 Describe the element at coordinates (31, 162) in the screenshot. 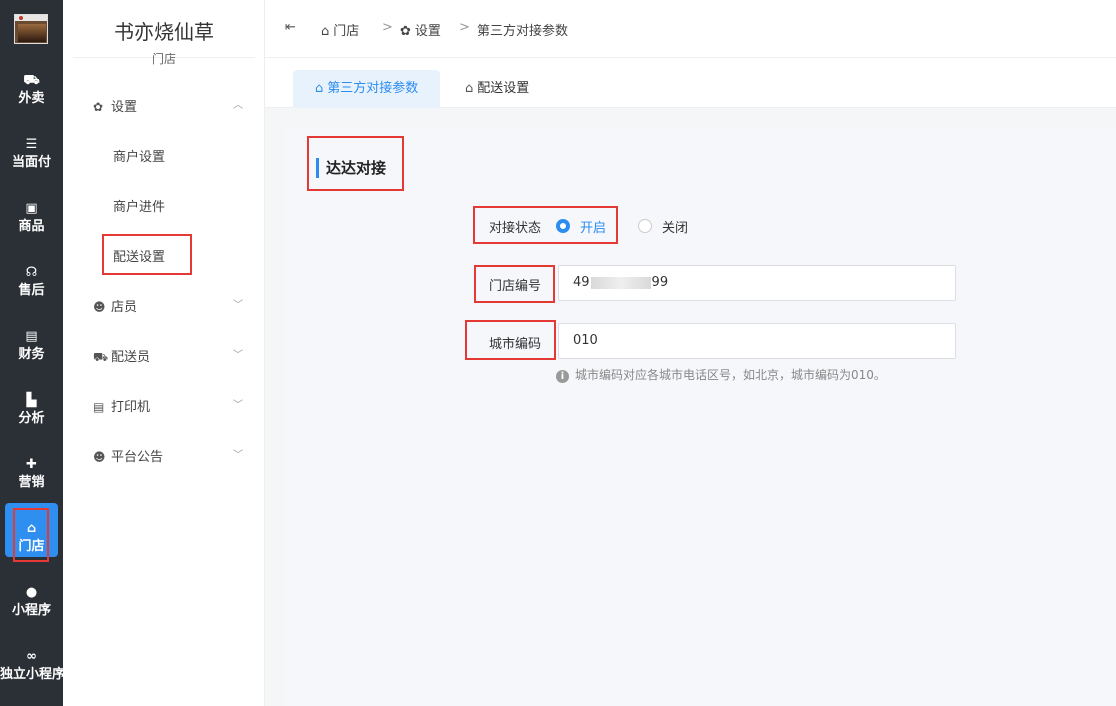

I see `nav-item-label: 当面付` at that location.